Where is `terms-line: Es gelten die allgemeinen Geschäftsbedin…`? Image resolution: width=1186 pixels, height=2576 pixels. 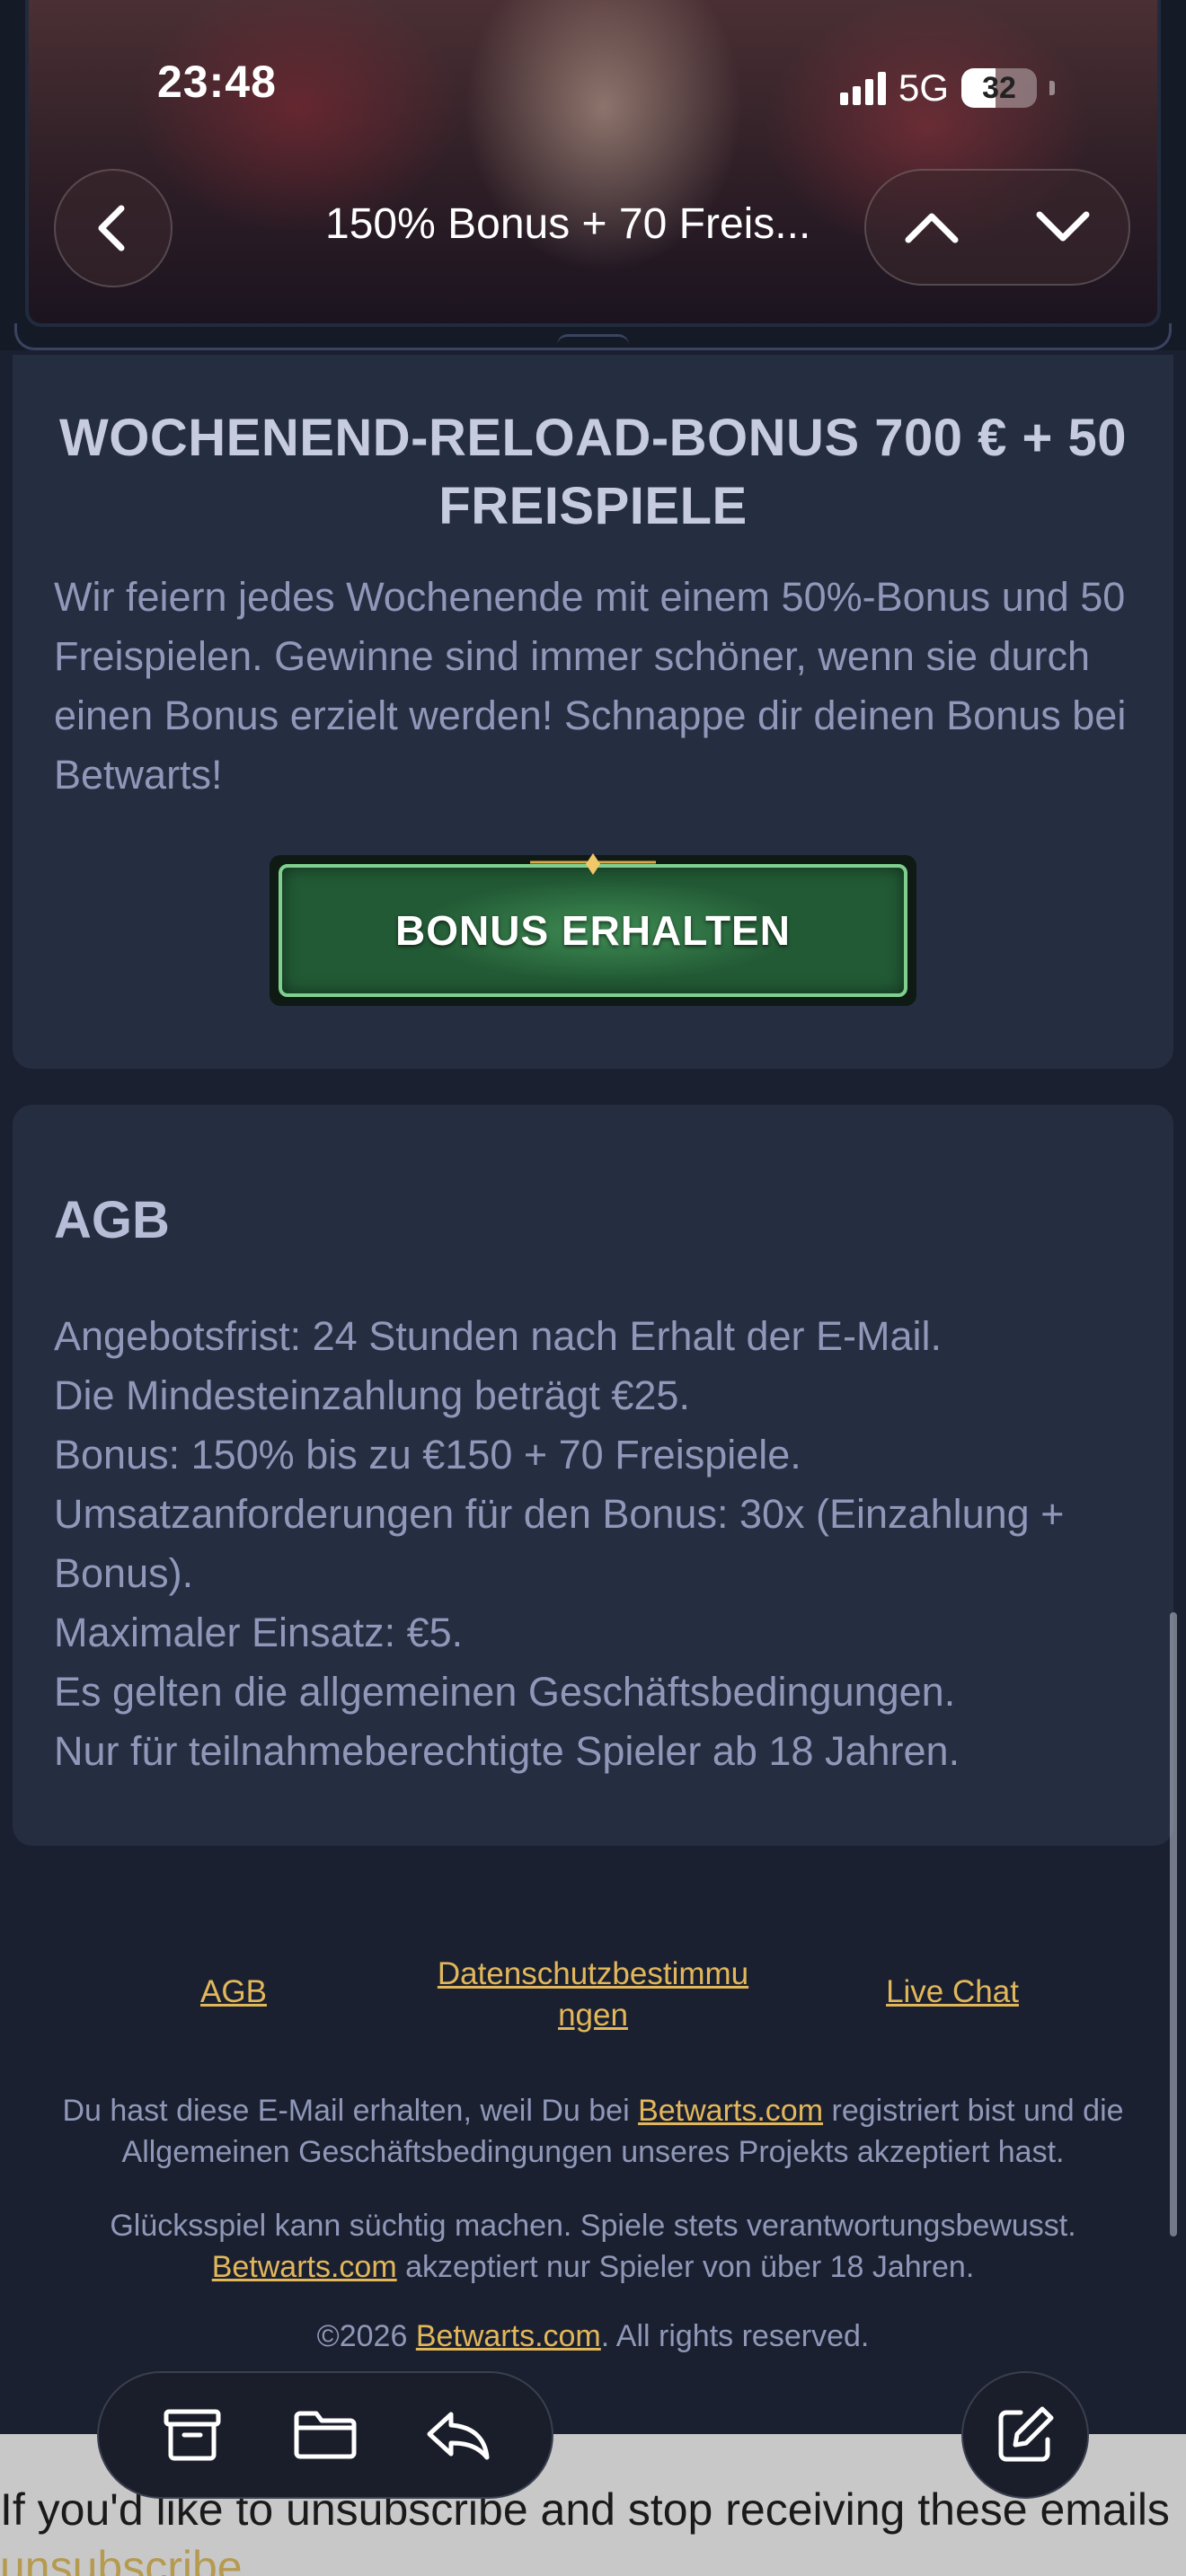
terms-line: Es gelten die allgemeinen Geschäftsbedin… is located at coordinates (505, 1692).